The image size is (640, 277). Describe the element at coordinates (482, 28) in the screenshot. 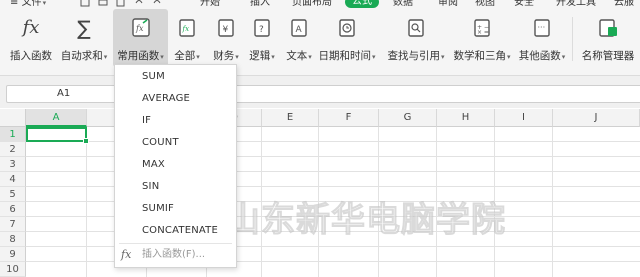

I see `math-icon: + − × =` at that location.